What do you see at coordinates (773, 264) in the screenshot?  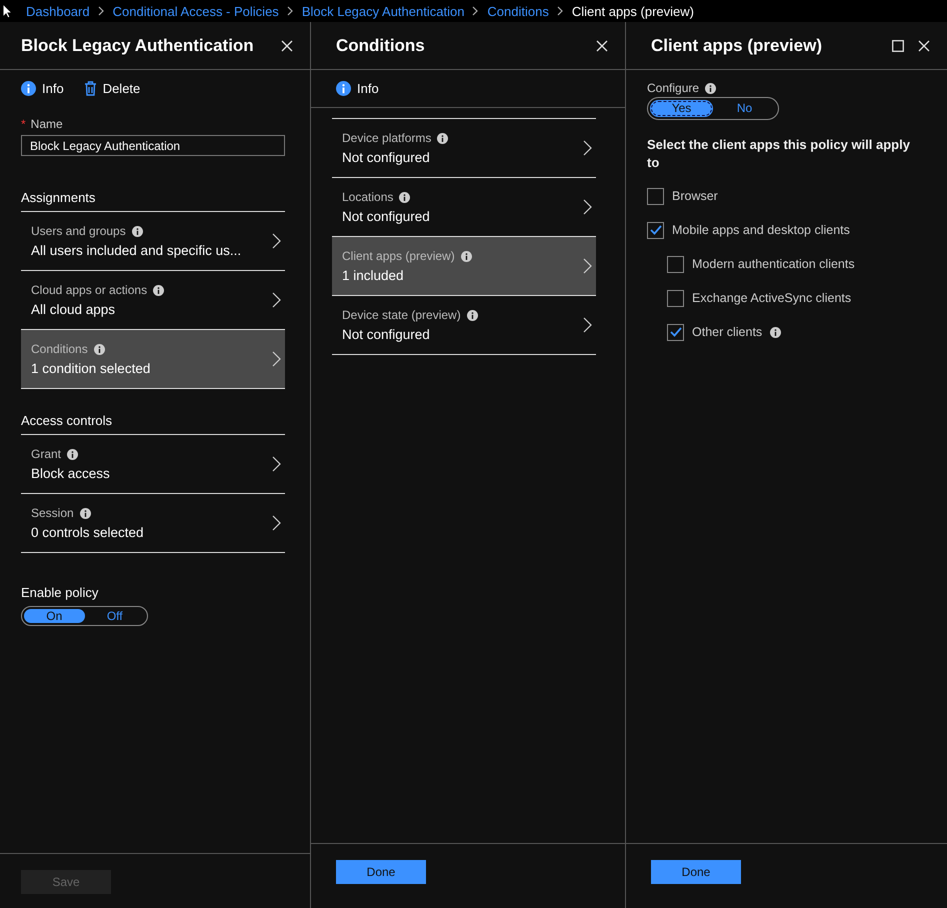 I see `checkbox-label: Modern authentication clients` at bounding box center [773, 264].